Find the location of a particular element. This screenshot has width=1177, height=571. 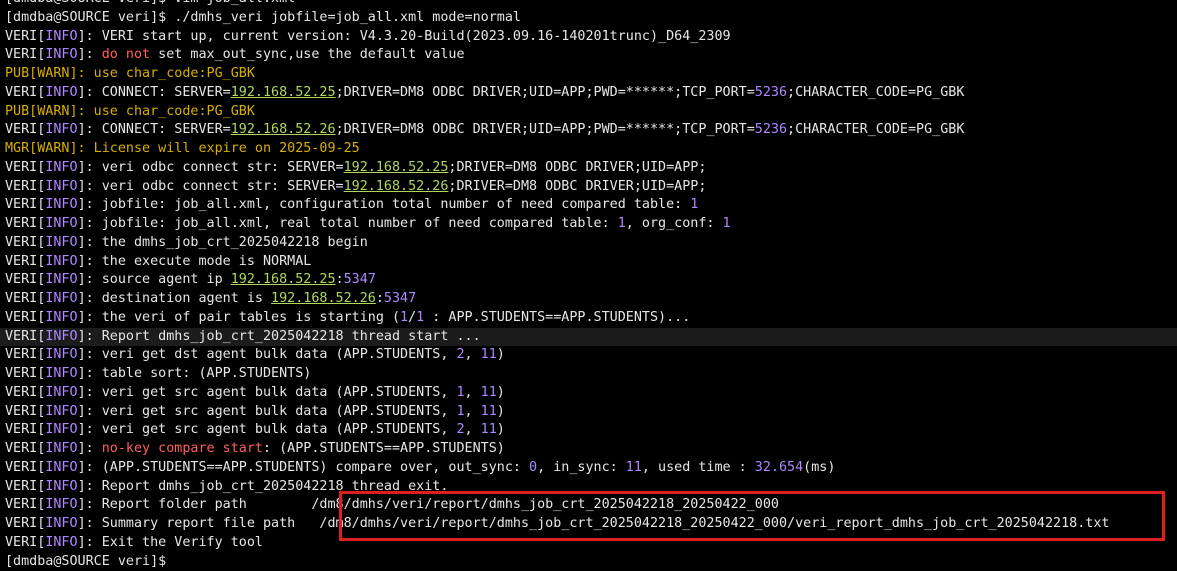

terminal-text-segment: : (APP.STUDENTS==APP.STUDENTS) is located at coordinates (384, 448).